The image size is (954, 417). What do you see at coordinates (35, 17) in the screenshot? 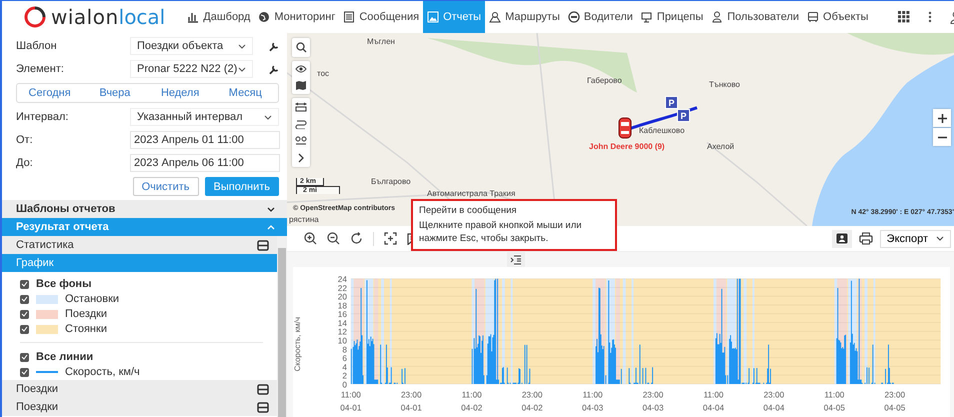
I see `logo-ring-icon` at bounding box center [35, 17].